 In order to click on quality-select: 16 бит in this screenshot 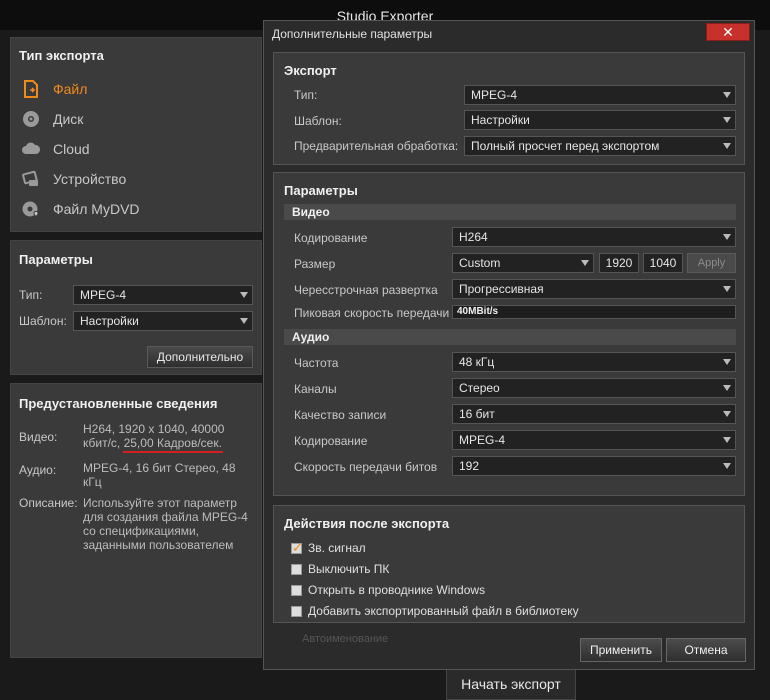, I will do `click(594, 414)`.